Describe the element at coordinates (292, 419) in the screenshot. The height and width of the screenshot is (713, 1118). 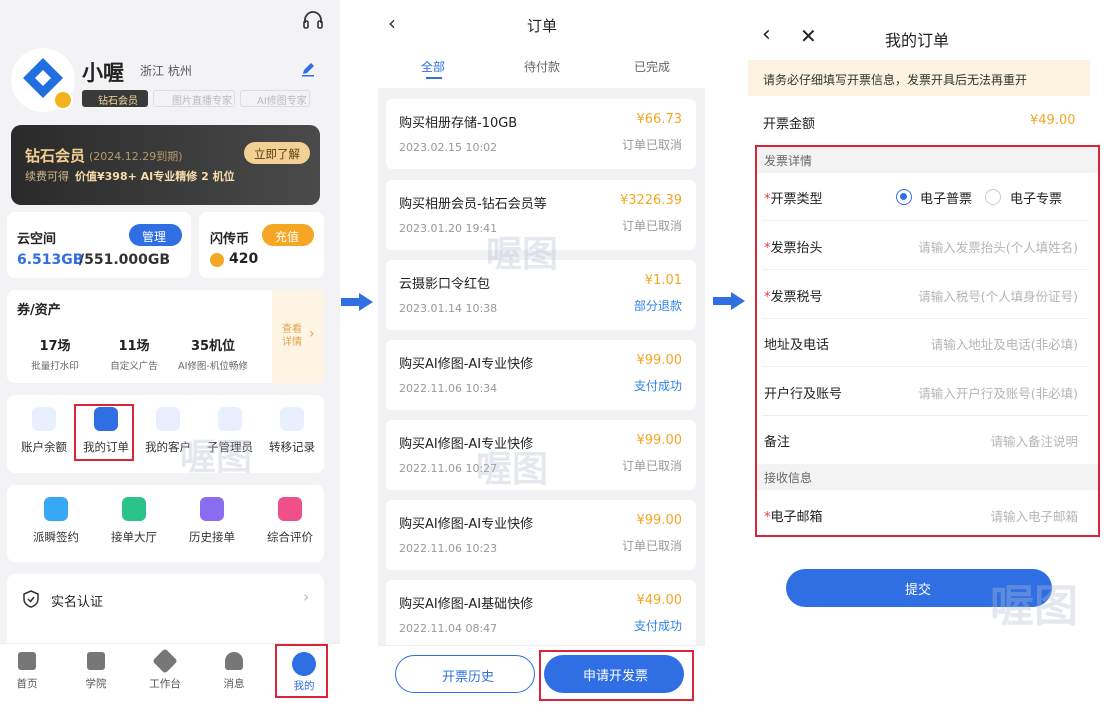
I see `transfer-icon` at that location.